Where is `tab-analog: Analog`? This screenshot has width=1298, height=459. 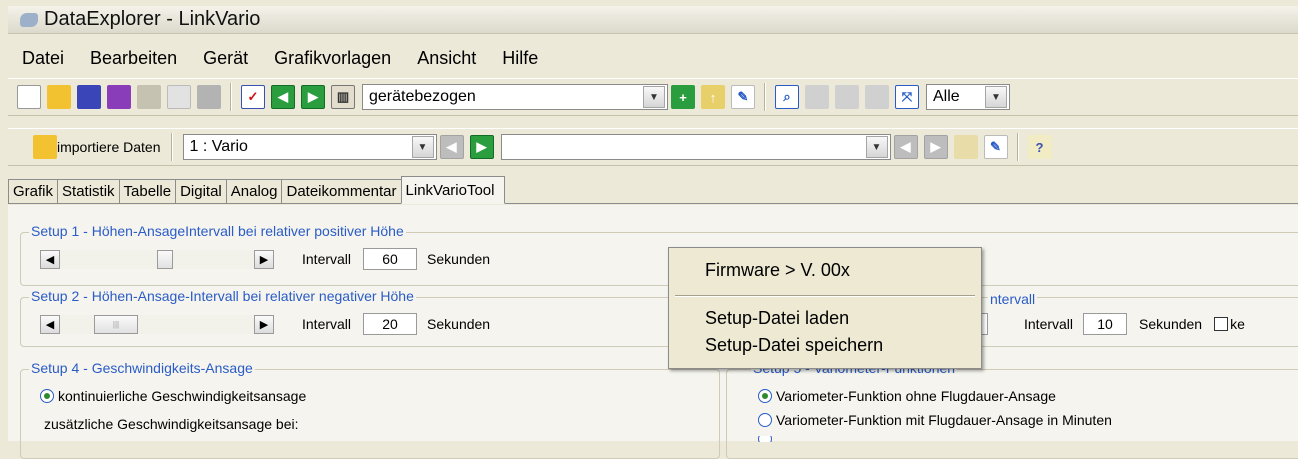 tab-analog: Analog is located at coordinates (254, 191).